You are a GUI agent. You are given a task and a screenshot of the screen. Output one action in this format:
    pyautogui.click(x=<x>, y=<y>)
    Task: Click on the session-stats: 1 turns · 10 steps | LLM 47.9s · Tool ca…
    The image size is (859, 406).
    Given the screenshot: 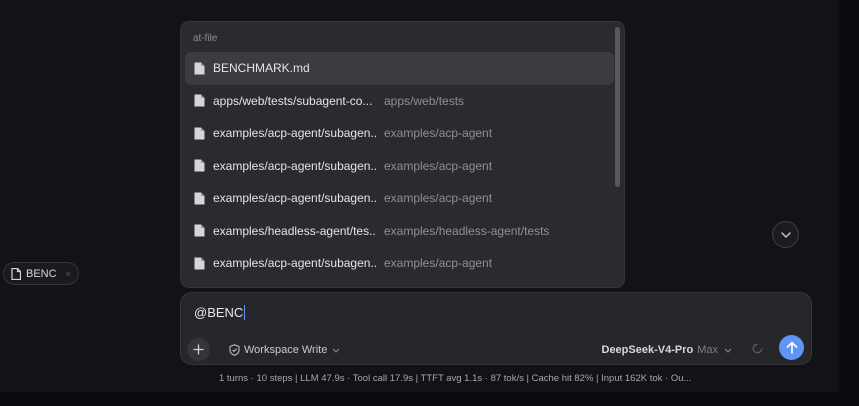 What is the action you would take?
    pyautogui.click(x=455, y=378)
    